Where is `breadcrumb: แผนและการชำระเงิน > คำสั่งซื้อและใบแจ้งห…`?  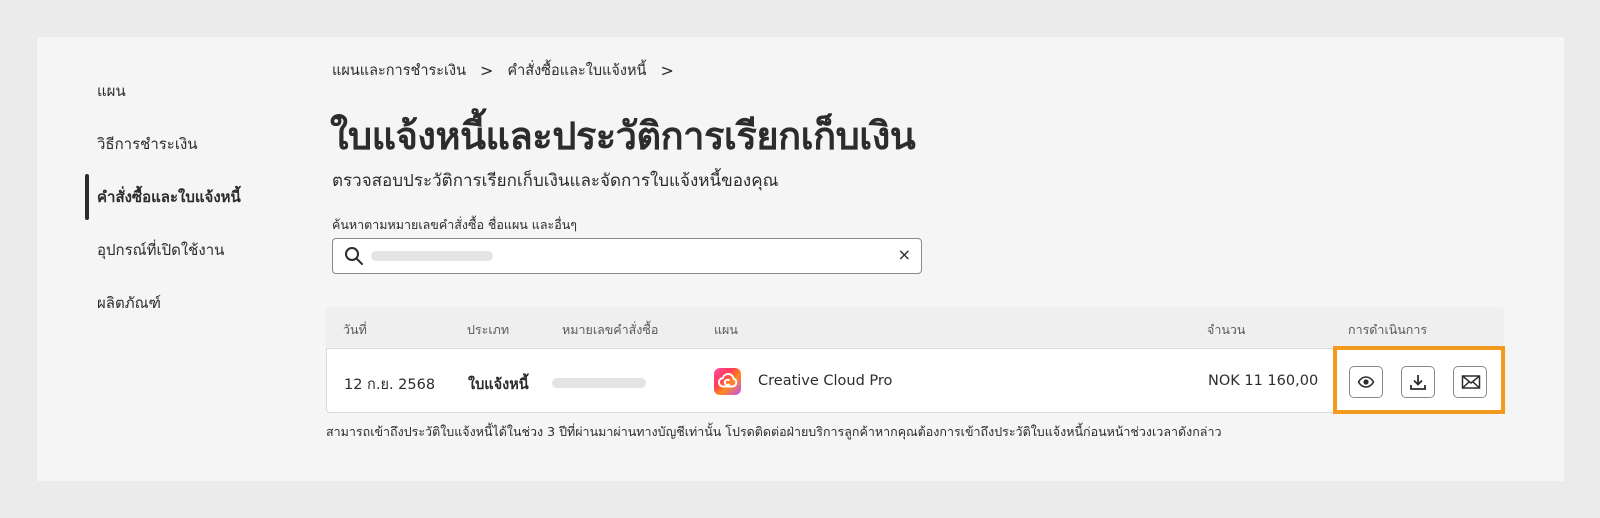
breadcrumb: แผนและการชำระเงิน > คำสั่งซื้อและใบแจ้งห… is located at coordinates (510, 70).